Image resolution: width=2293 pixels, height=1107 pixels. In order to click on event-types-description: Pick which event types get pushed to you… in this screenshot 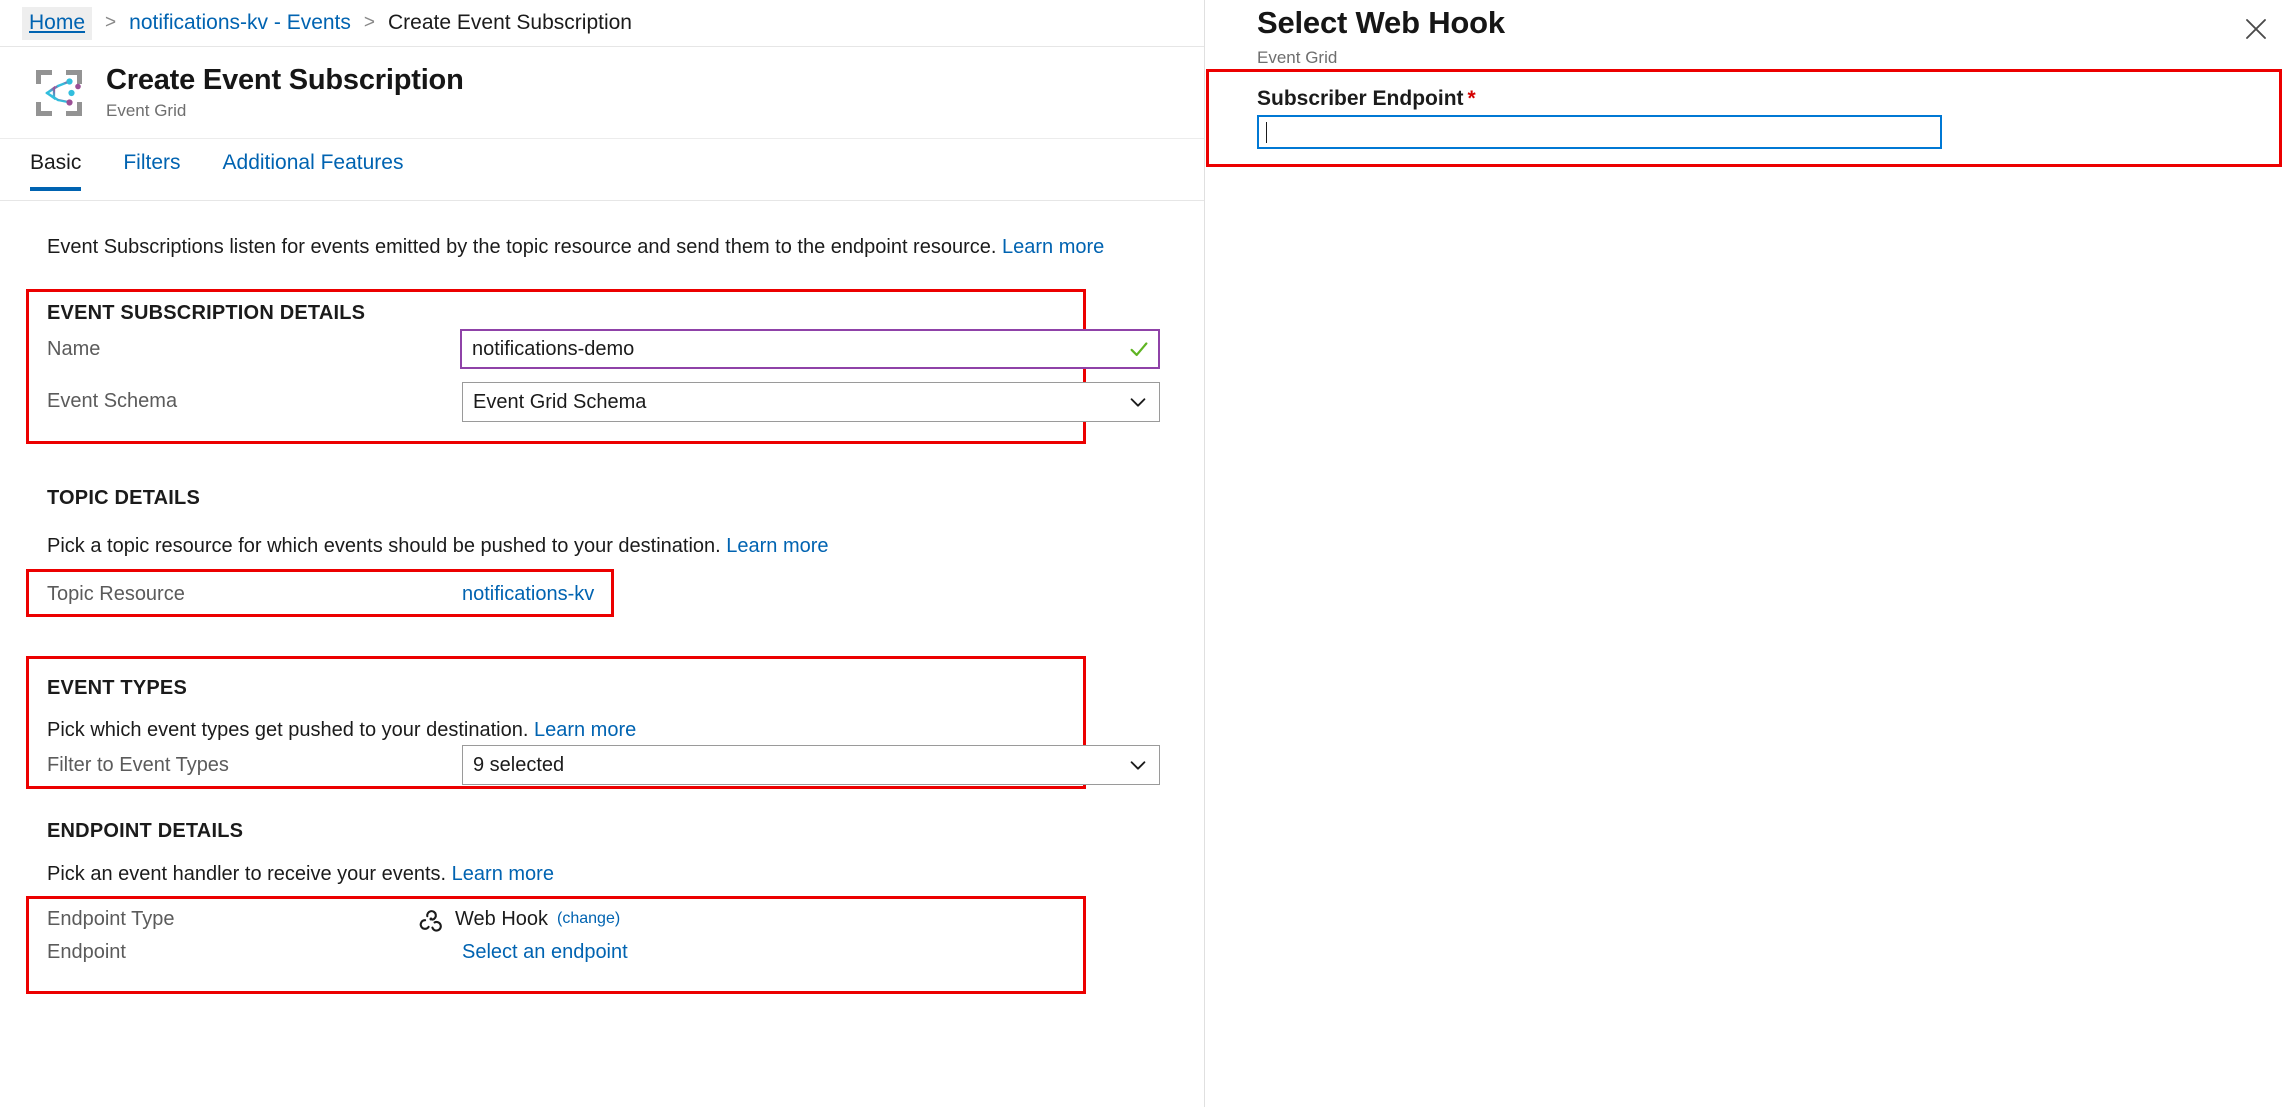, I will do `click(341, 730)`.